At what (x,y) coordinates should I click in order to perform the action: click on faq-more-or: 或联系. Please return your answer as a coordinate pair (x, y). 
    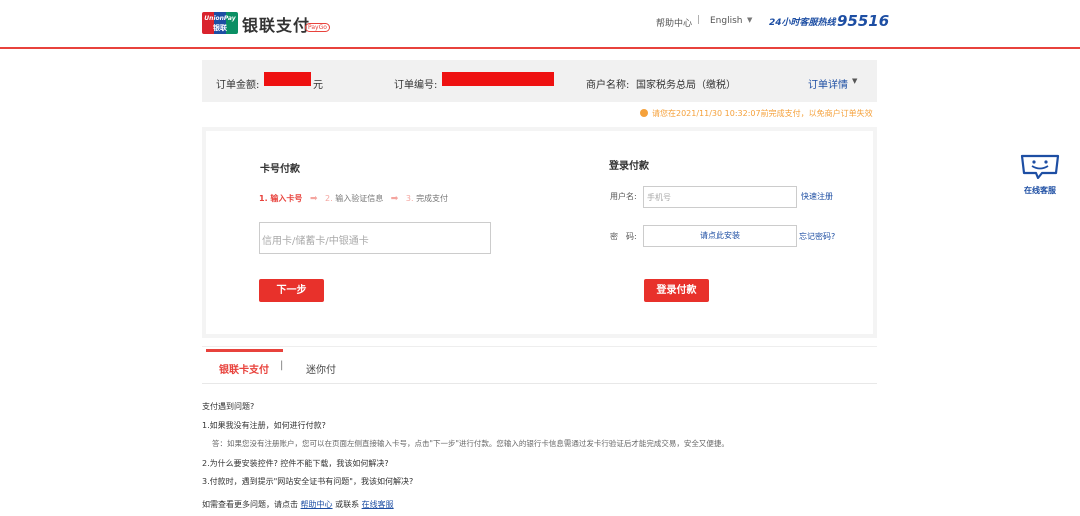
    Looking at the image, I should click on (347, 504).